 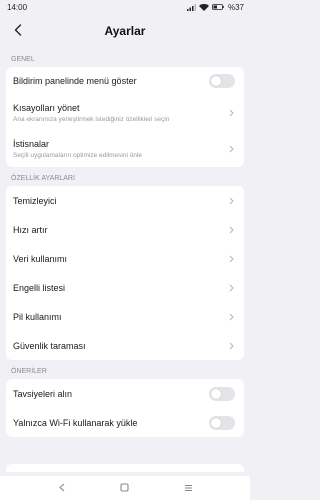 What do you see at coordinates (43, 393) in the screenshot?
I see `row-title: Tavsiyeleri alın` at bounding box center [43, 393].